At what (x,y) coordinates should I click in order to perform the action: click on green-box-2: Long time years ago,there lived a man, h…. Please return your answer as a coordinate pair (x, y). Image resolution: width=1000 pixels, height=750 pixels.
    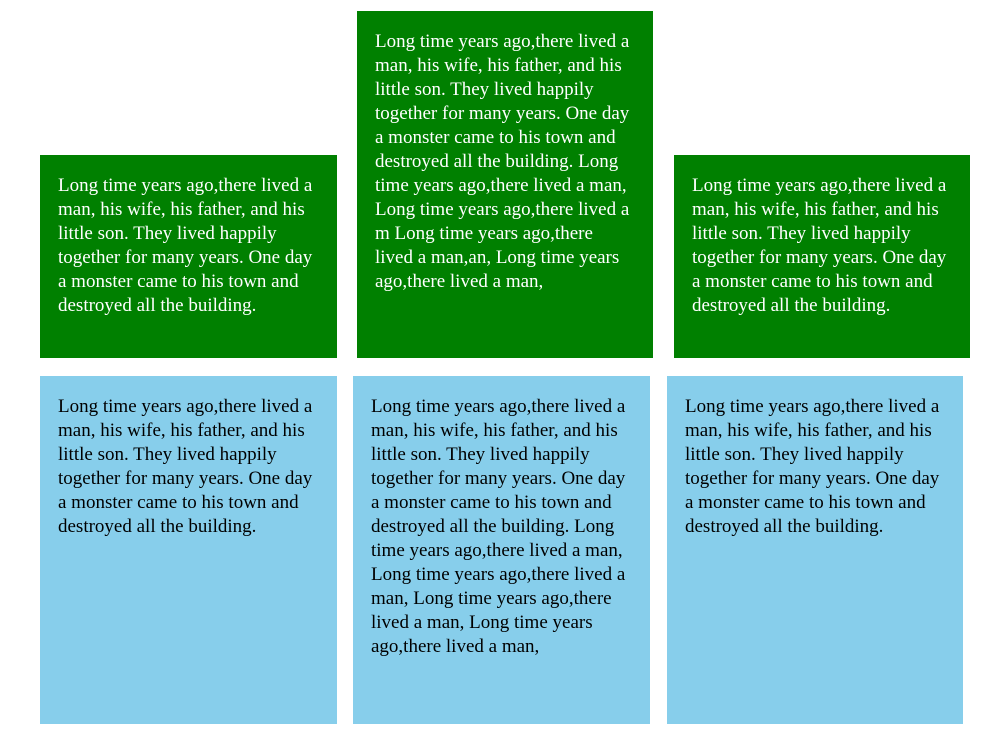
    Looking at the image, I should click on (505, 184).